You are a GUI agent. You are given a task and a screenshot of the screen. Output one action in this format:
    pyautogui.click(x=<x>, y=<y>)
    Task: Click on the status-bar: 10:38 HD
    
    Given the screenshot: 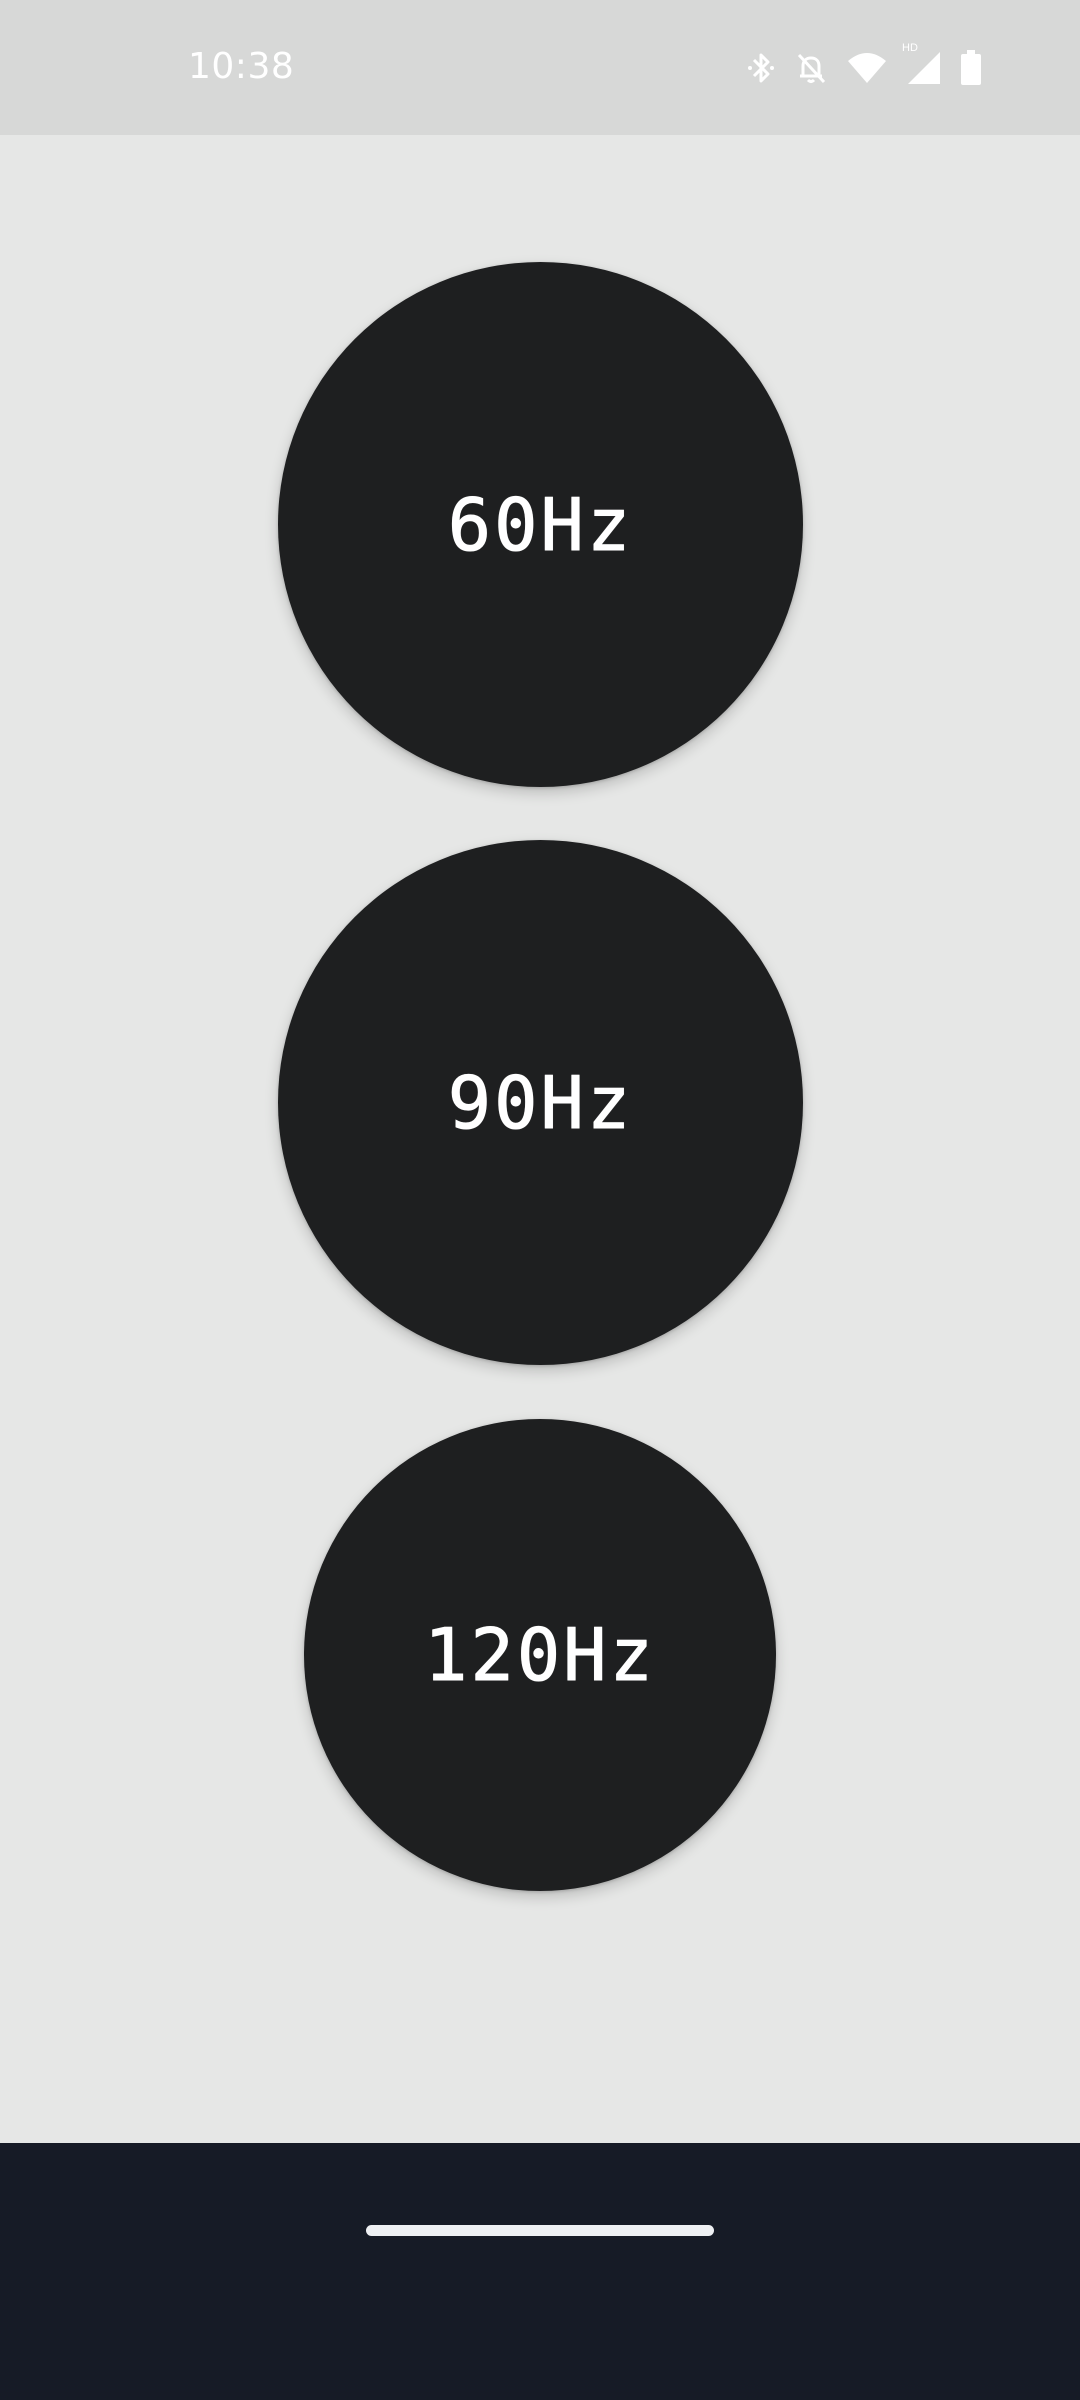 What is the action you would take?
    pyautogui.click(x=540, y=67)
    